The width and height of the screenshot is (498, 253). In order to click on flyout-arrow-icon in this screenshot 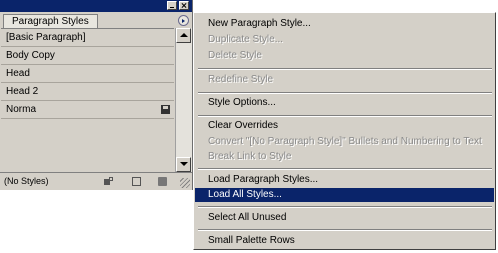, I will do `click(183, 21)`.